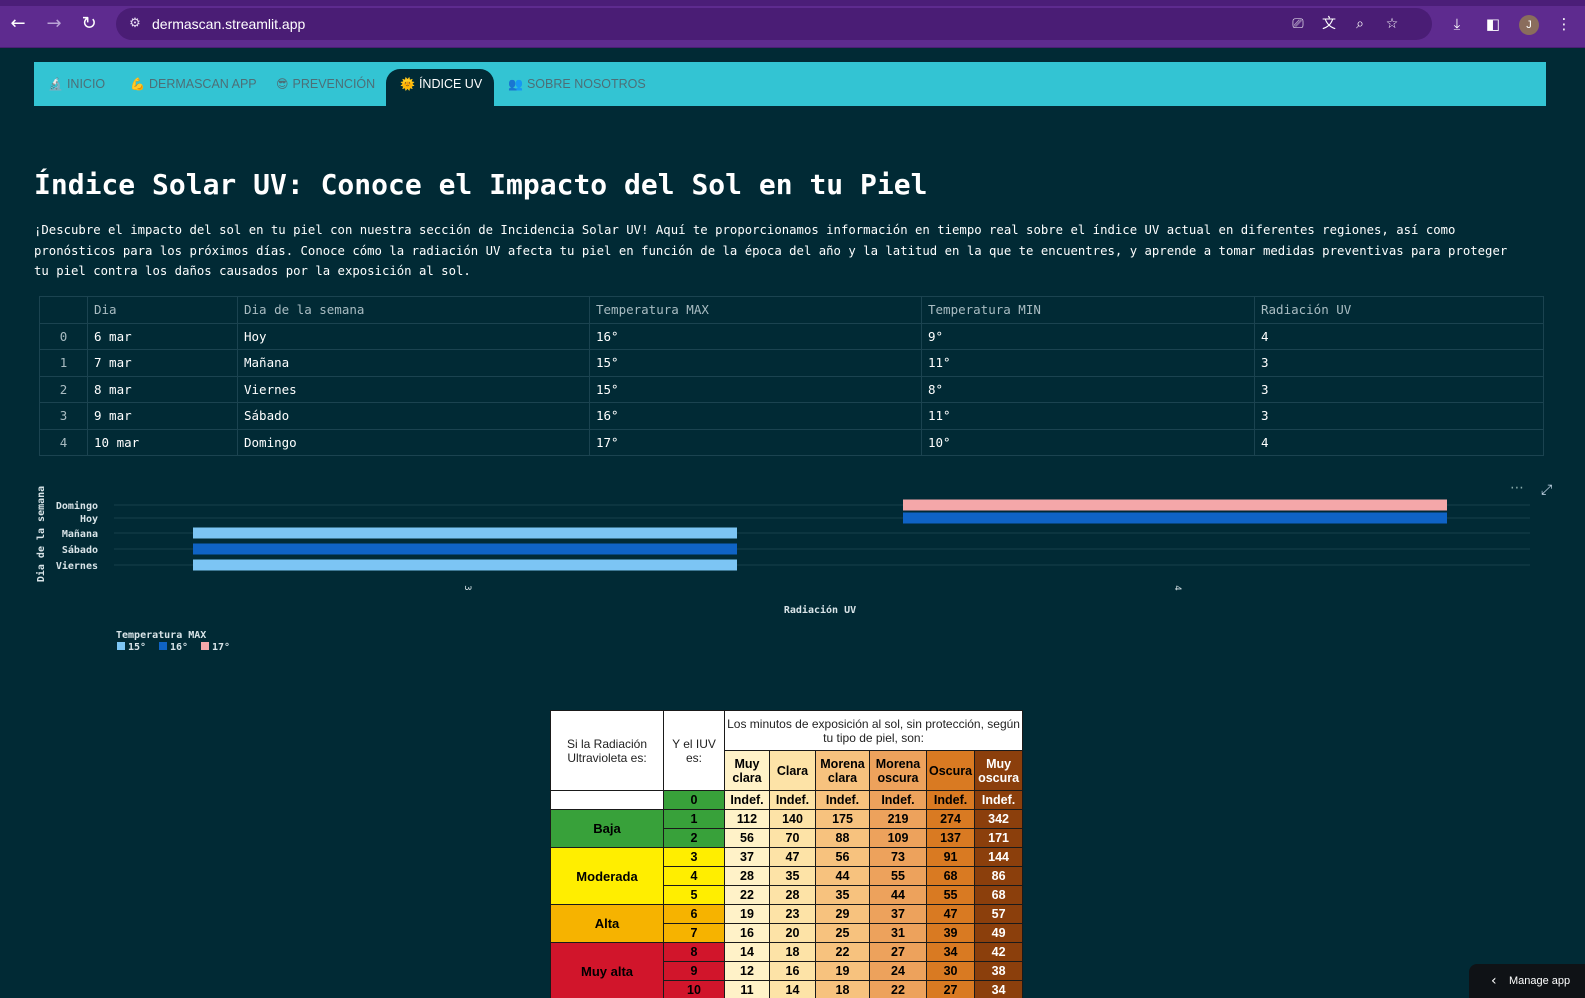 The width and height of the screenshot is (1585, 998). I want to click on people-icon: 👥, so click(515, 84).